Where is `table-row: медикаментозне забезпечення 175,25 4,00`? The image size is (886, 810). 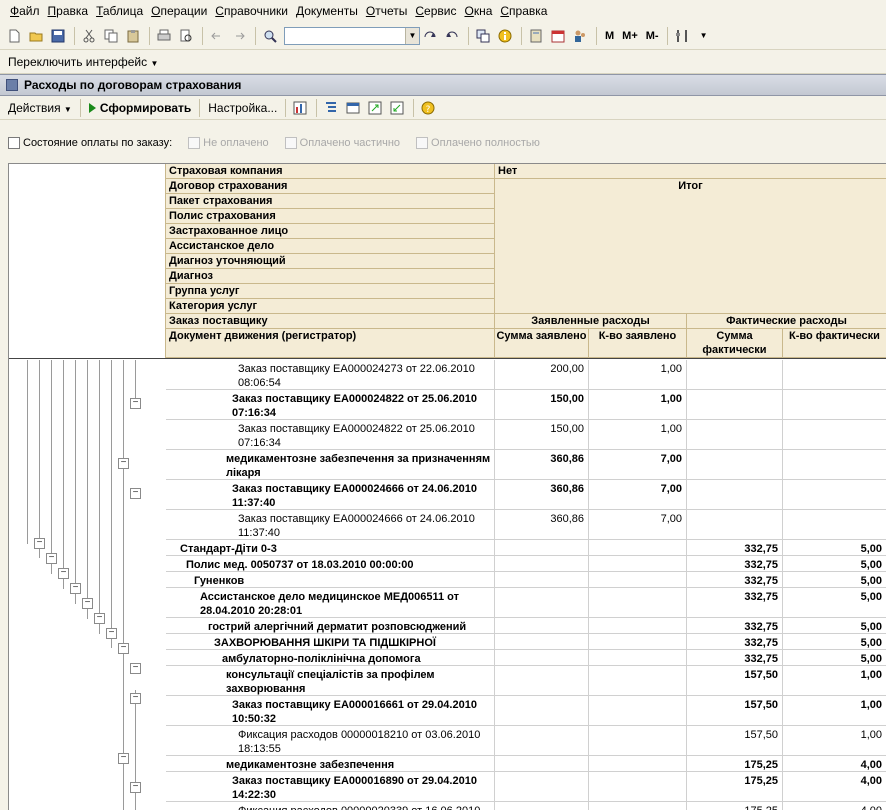 table-row: медикаментозне забезпечення 175,25 4,00 is located at coordinates (526, 764).